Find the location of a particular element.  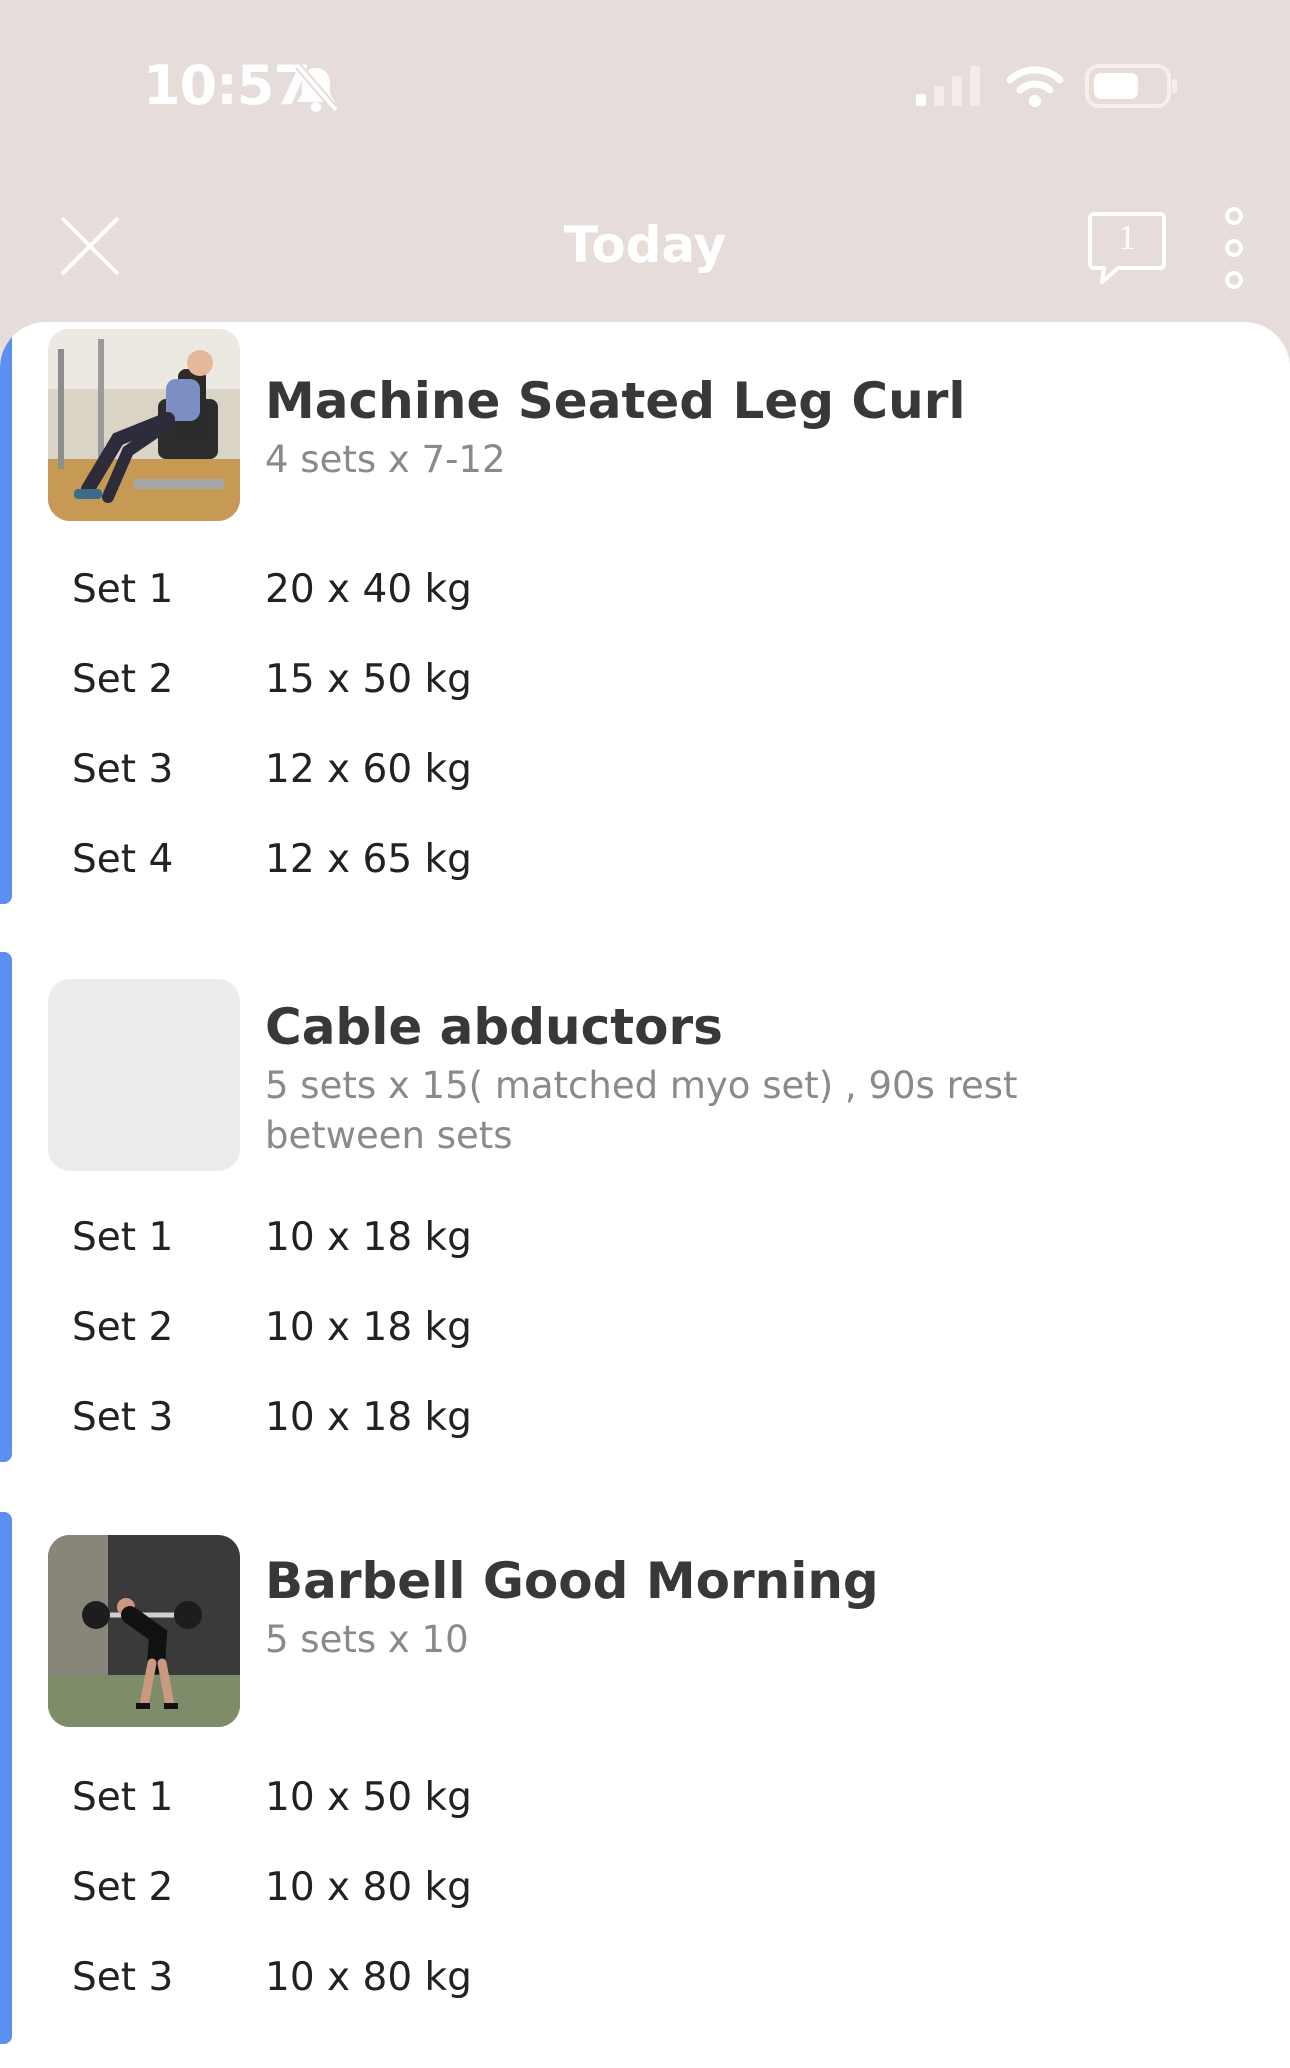

exercise-name: Machine Seated Leg Curl is located at coordinates (615, 401).